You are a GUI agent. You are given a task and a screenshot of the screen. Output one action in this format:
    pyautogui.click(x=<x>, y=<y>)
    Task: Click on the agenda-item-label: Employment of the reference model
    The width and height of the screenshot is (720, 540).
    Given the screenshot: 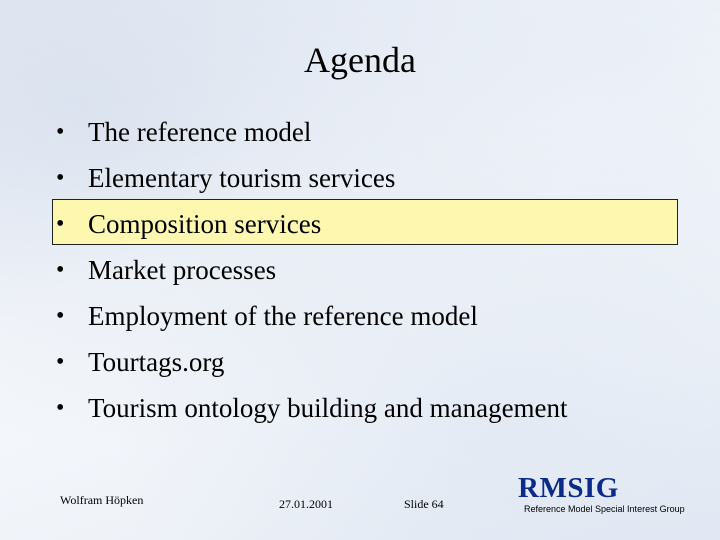 What is the action you would take?
    pyautogui.click(x=283, y=316)
    